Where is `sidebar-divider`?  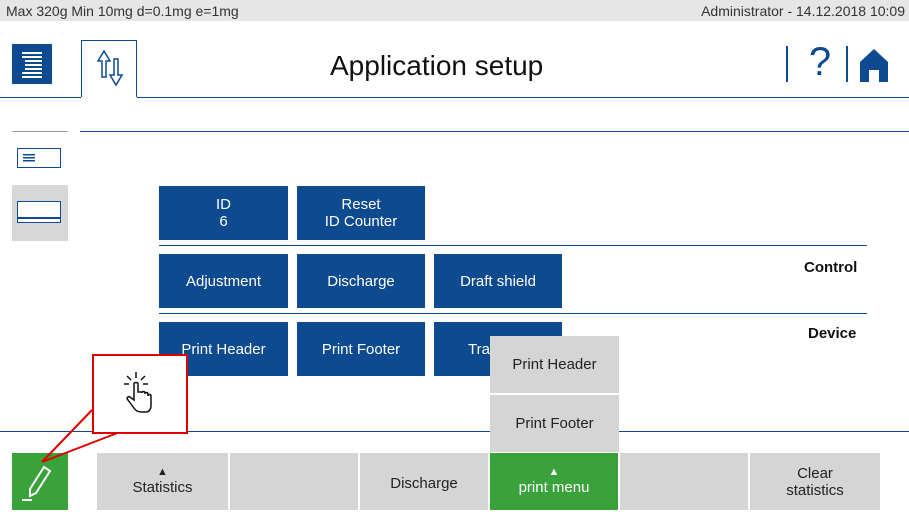 sidebar-divider is located at coordinates (40, 131).